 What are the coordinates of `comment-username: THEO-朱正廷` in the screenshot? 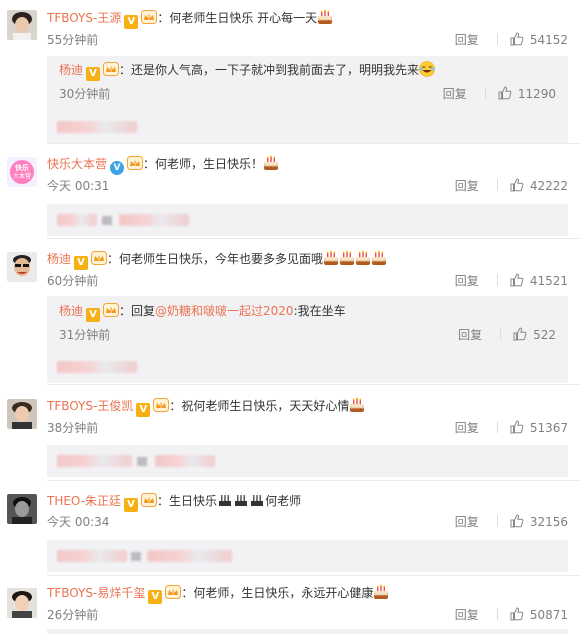 It's located at (84, 501).